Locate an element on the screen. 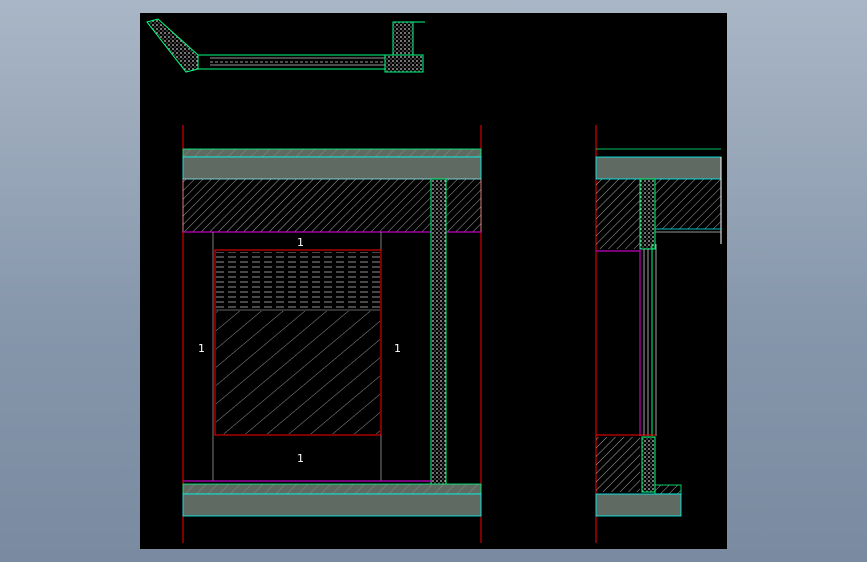 The height and width of the screenshot is (562, 867). section-lintel-left is located at coordinates (618, 214).